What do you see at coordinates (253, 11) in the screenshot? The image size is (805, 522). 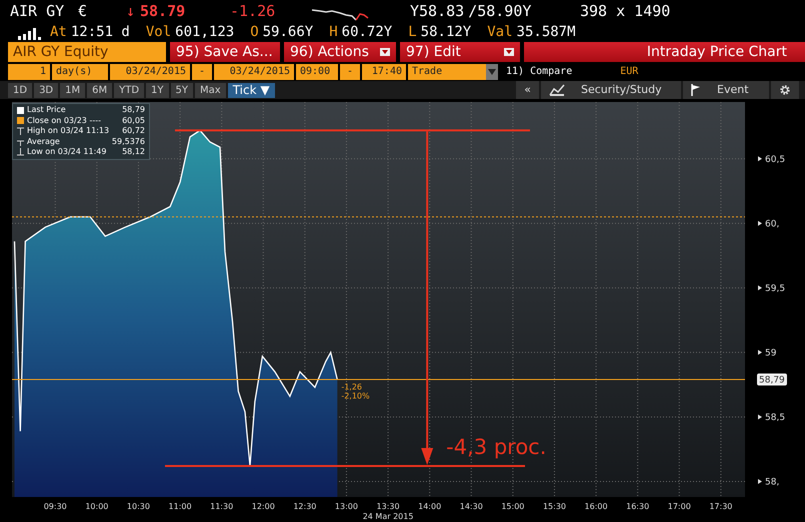 I see `price-change: -1.26` at bounding box center [253, 11].